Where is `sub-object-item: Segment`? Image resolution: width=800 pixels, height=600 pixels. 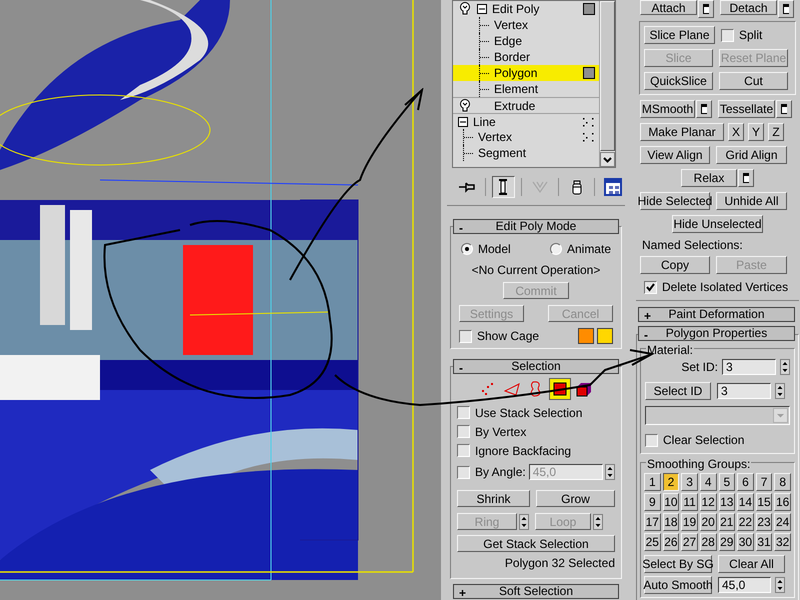 sub-object-item: Segment is located at coordinates (526, 153).